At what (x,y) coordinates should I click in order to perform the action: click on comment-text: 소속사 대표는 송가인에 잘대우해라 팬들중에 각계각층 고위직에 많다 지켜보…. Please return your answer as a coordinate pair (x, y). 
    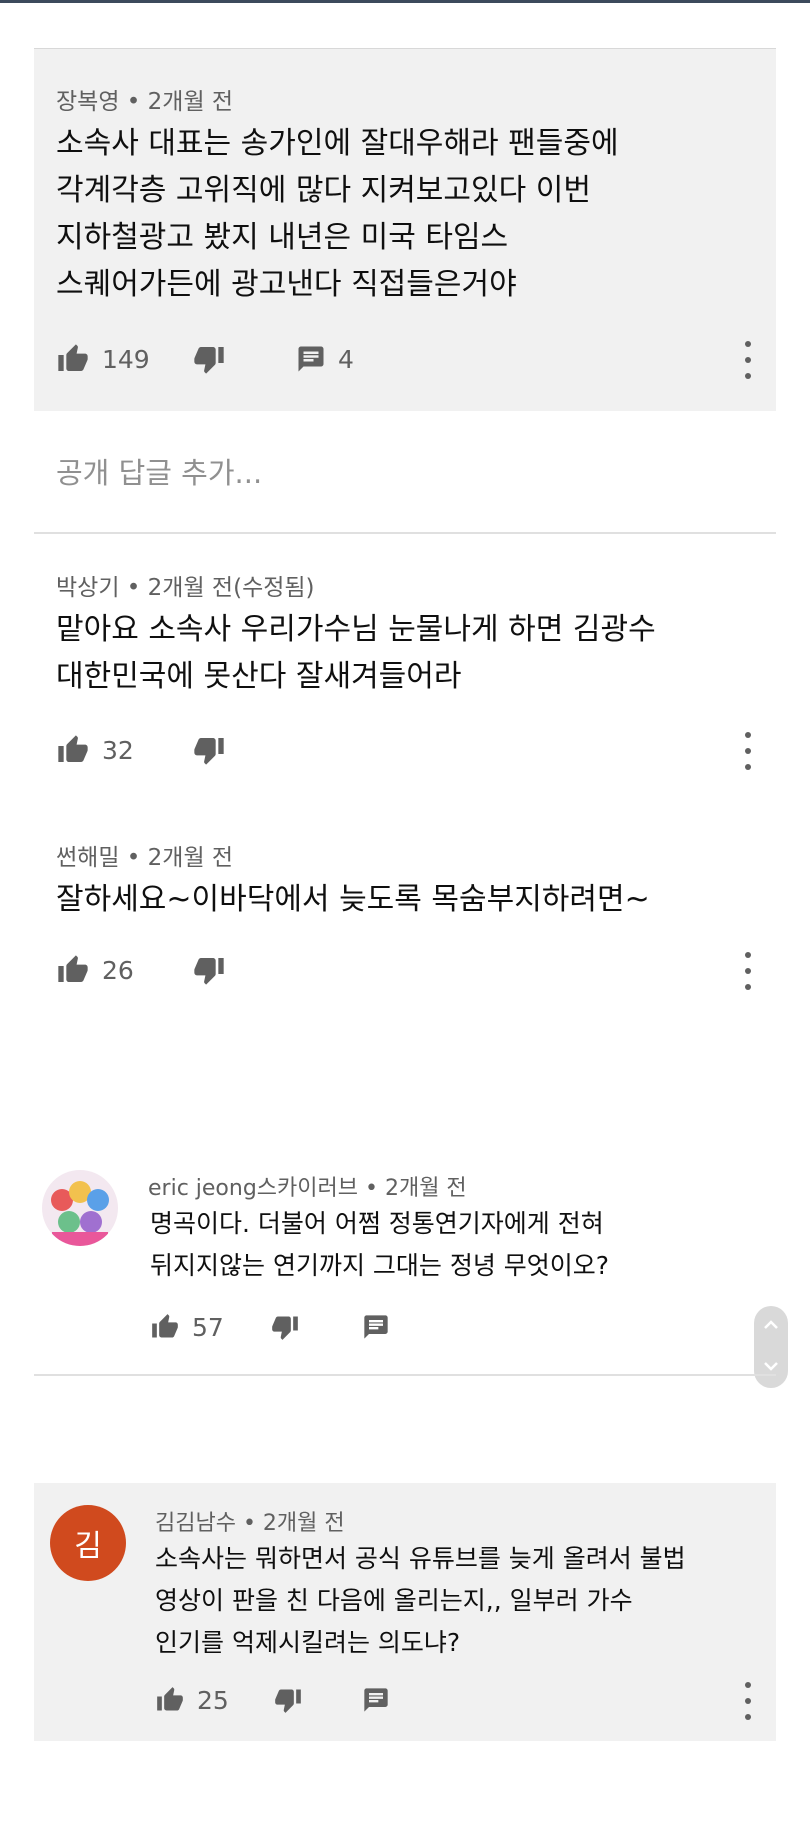
    Looking at the image, I should click on (337, 214).